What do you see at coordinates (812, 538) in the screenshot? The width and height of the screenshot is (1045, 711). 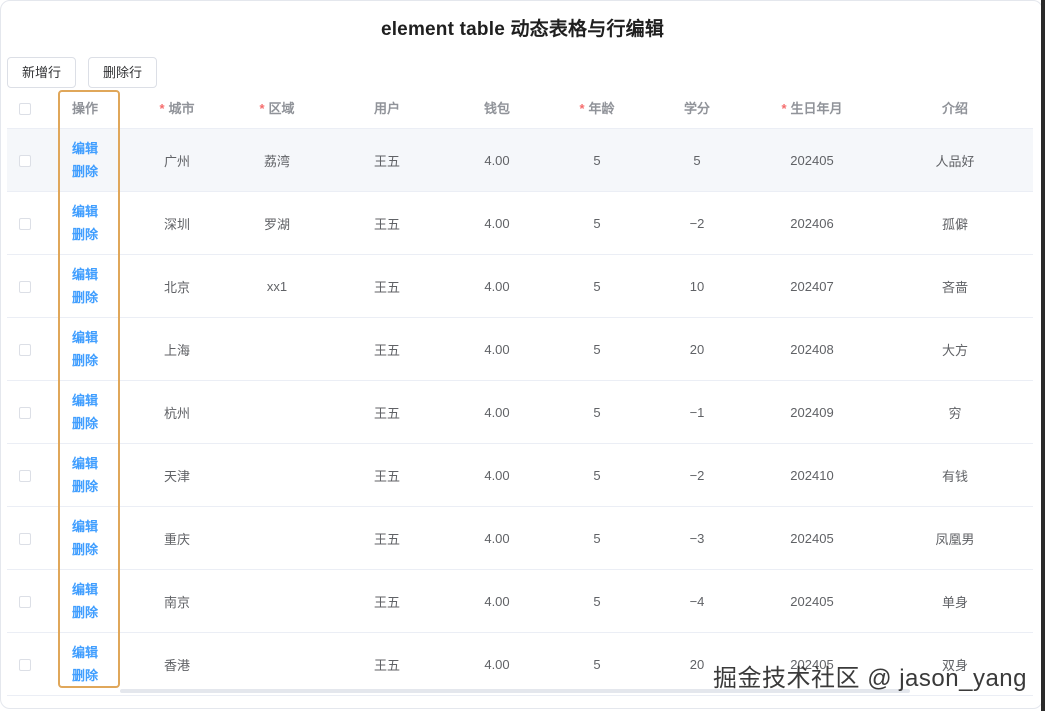 I see `cell-birth: 202405` at bounding box center [812, 538].